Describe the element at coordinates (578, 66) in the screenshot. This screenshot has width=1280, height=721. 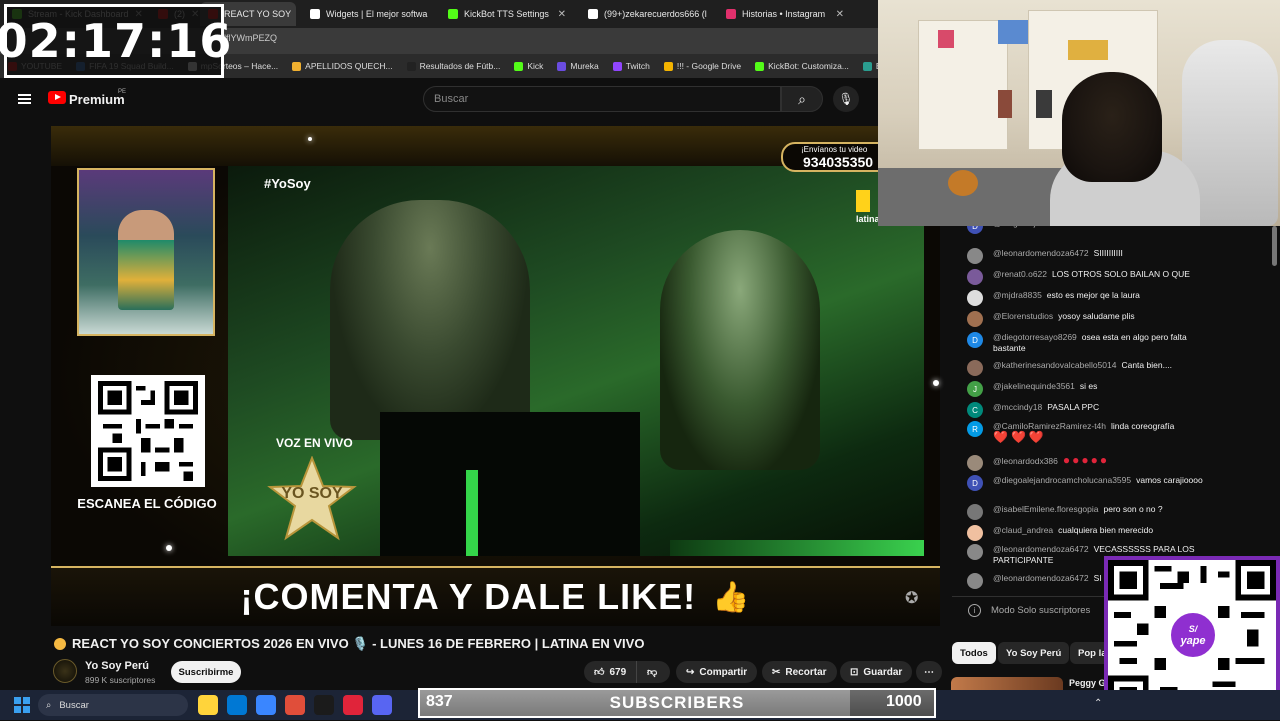
I see `bookmark-item: Mureka` at that location.